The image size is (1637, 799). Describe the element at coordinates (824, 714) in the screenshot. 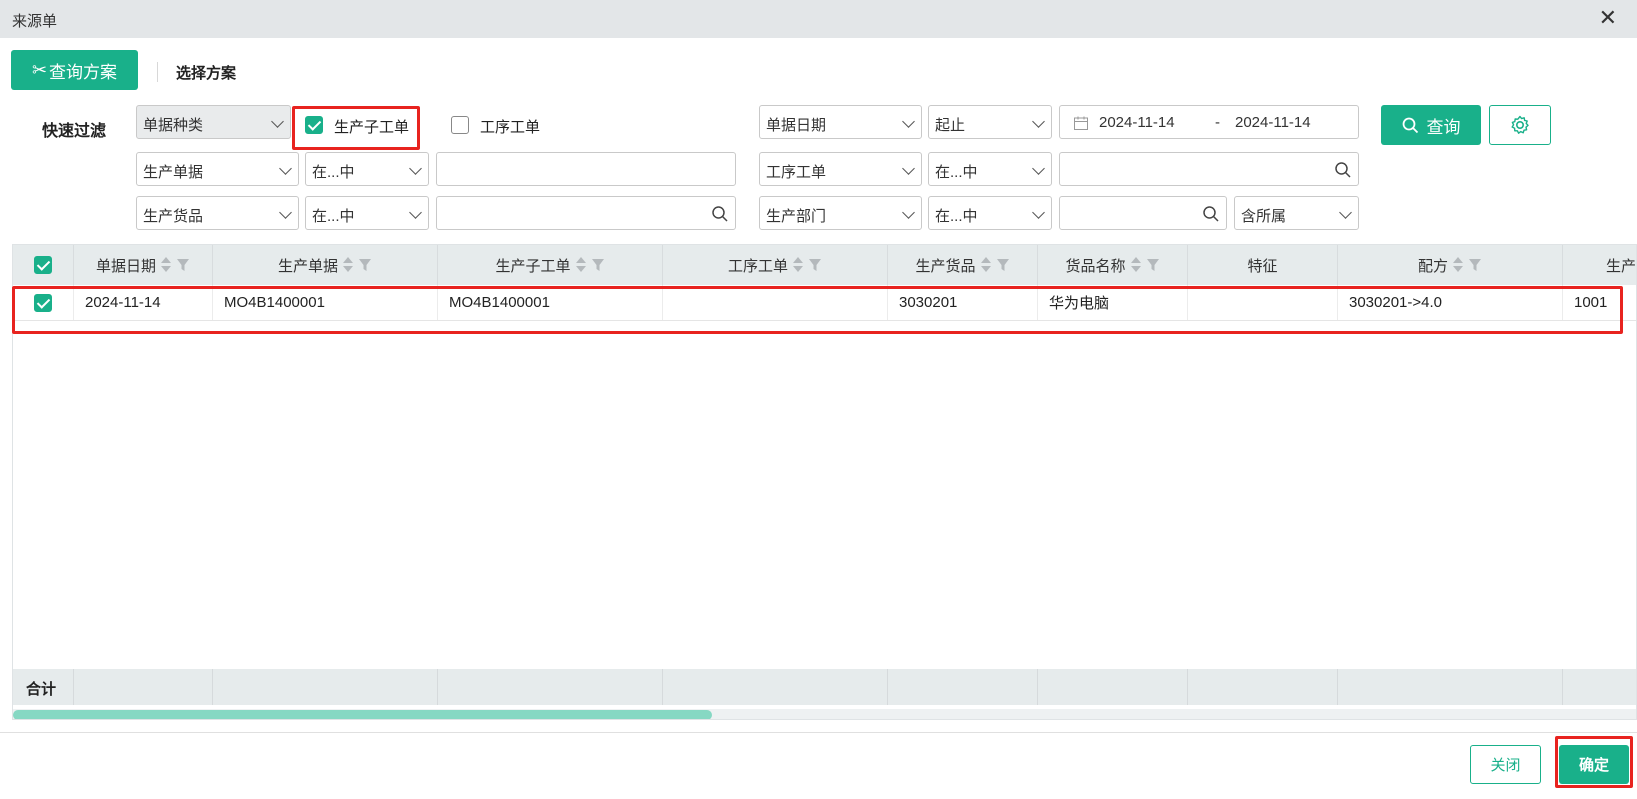

I see `horizontal-scrollbar` at that location.